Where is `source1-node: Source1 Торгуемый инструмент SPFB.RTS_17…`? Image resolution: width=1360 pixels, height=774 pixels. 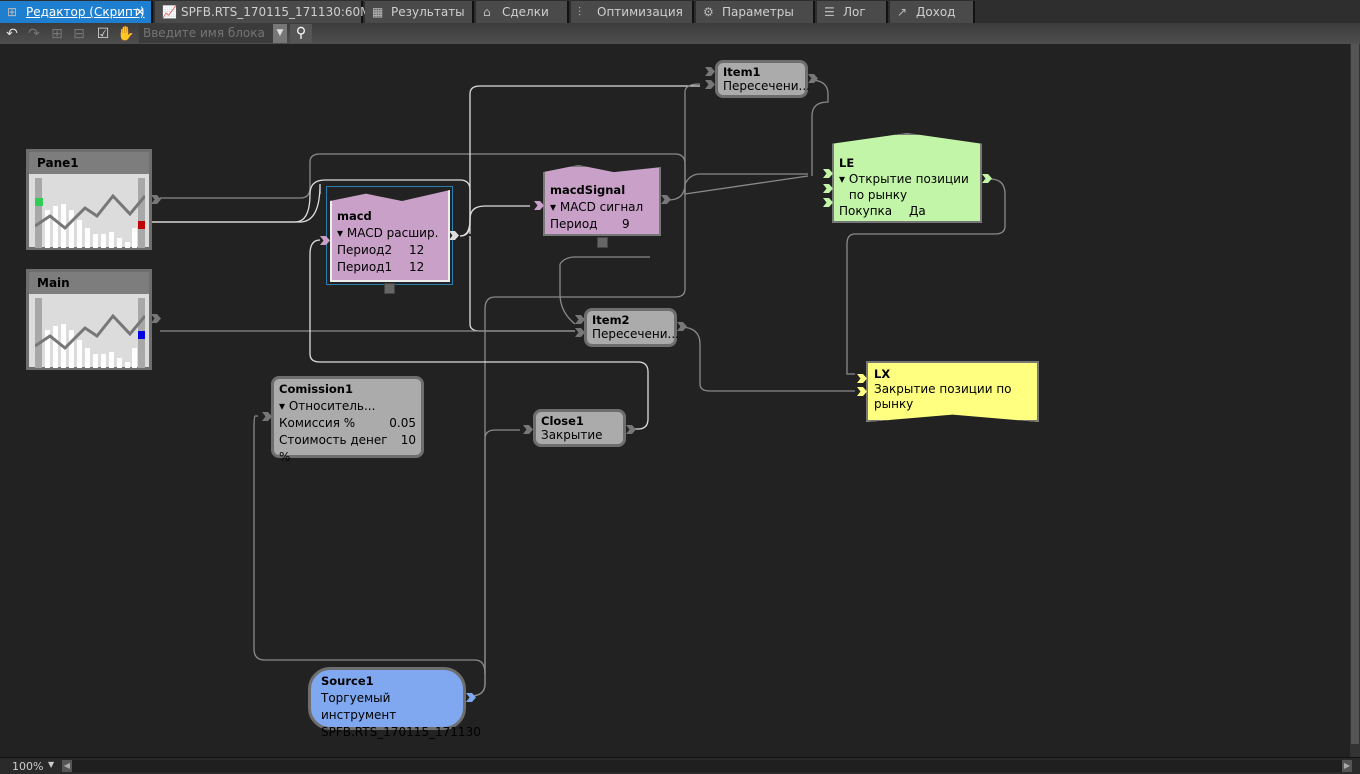
source1-node: Source1 Торгуемый инструмент SPFB.RTS_17… is located at coordinates (394, 703).